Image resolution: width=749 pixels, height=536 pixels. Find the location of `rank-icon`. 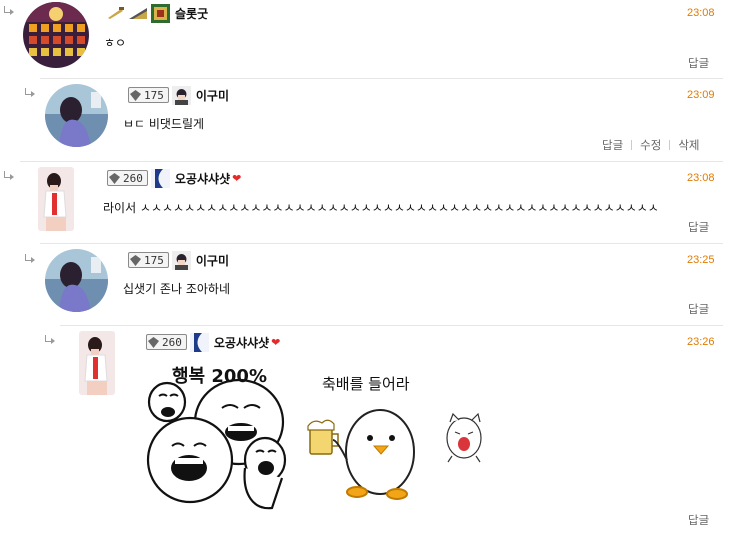

rank-icon is located at coordinates (138, 13).